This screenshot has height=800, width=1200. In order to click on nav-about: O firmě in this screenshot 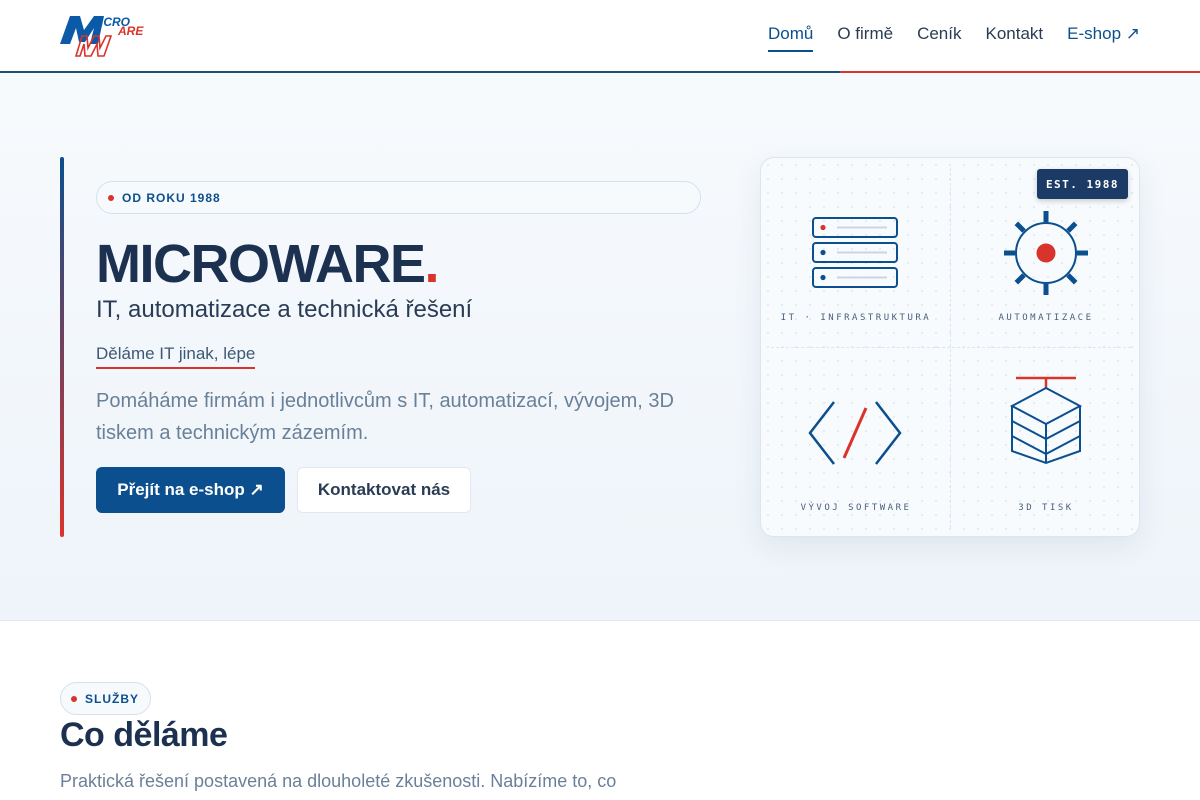, I will do `click(865, 38)`.